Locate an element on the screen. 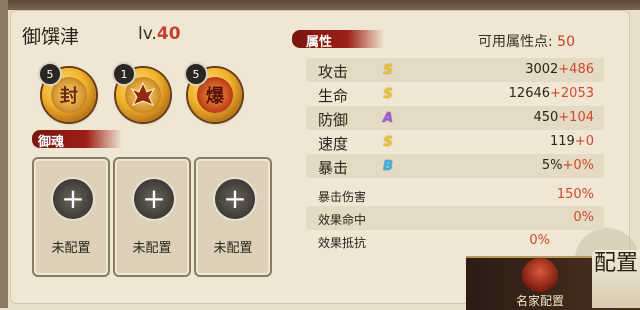  skill-3: 爆 5 is located at coordinates (213, 92).